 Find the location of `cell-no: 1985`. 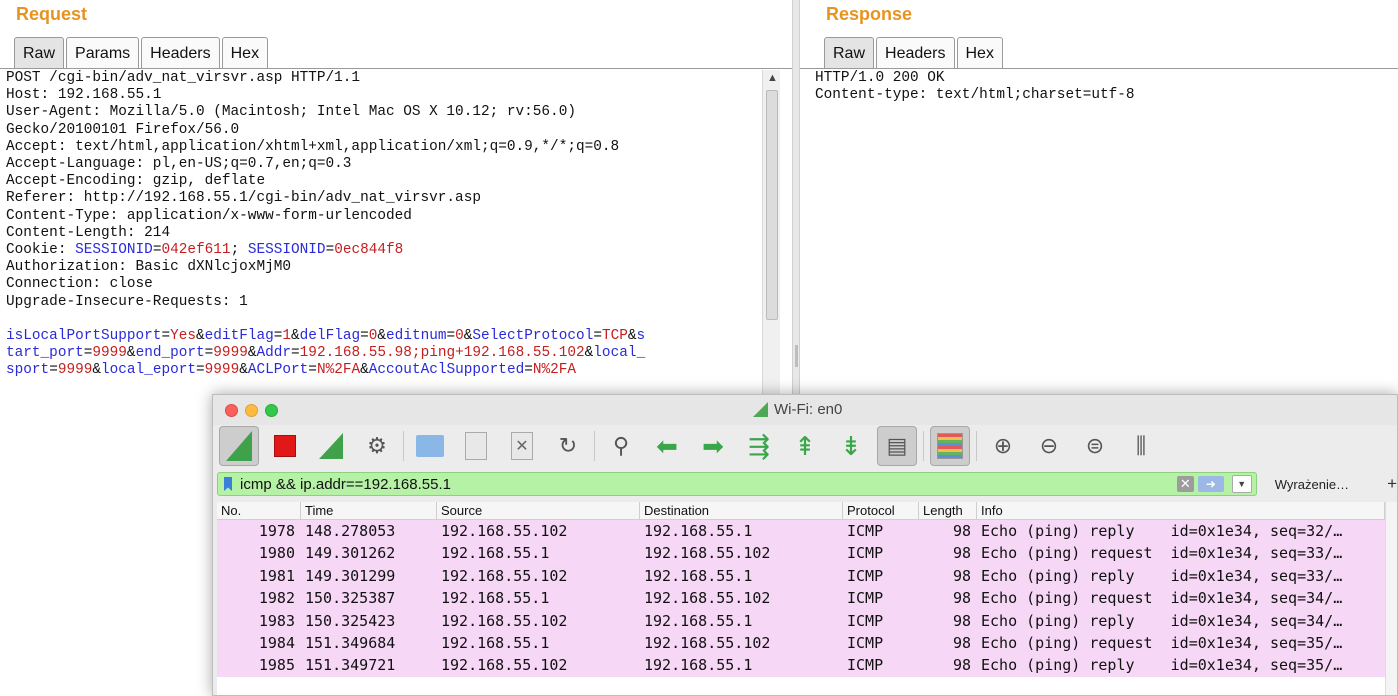

cell-no: 1985 is located at coordinates (276, 665).